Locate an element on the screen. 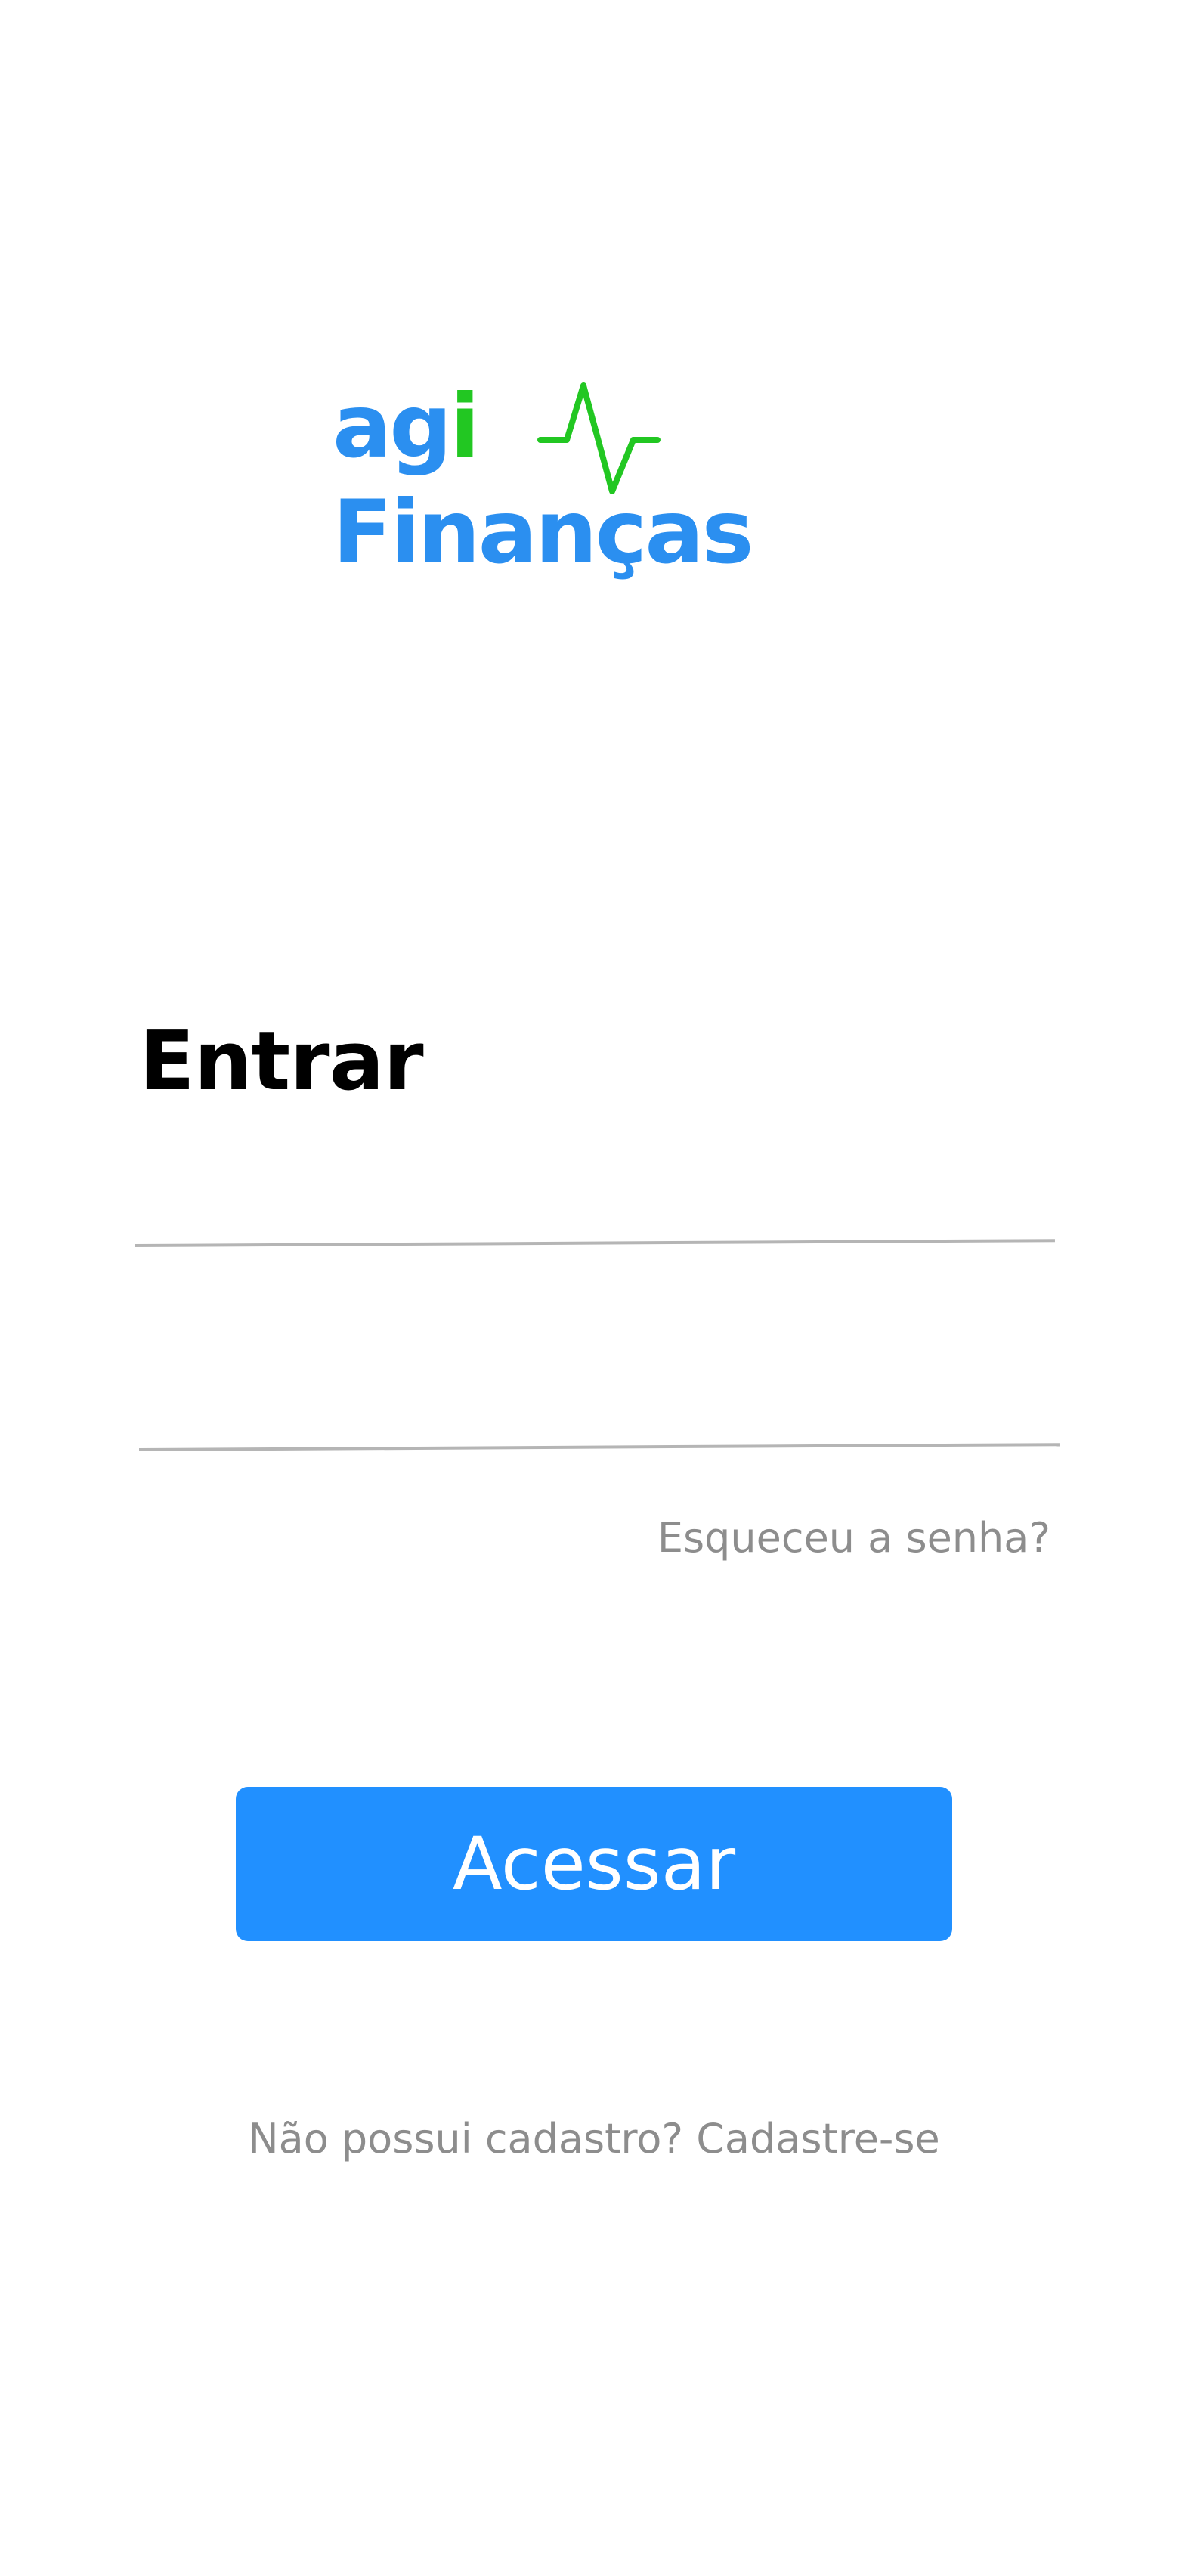 The height and width of the screenshot is (2576, 1188). password-field is located at coordinates (601, 1406).